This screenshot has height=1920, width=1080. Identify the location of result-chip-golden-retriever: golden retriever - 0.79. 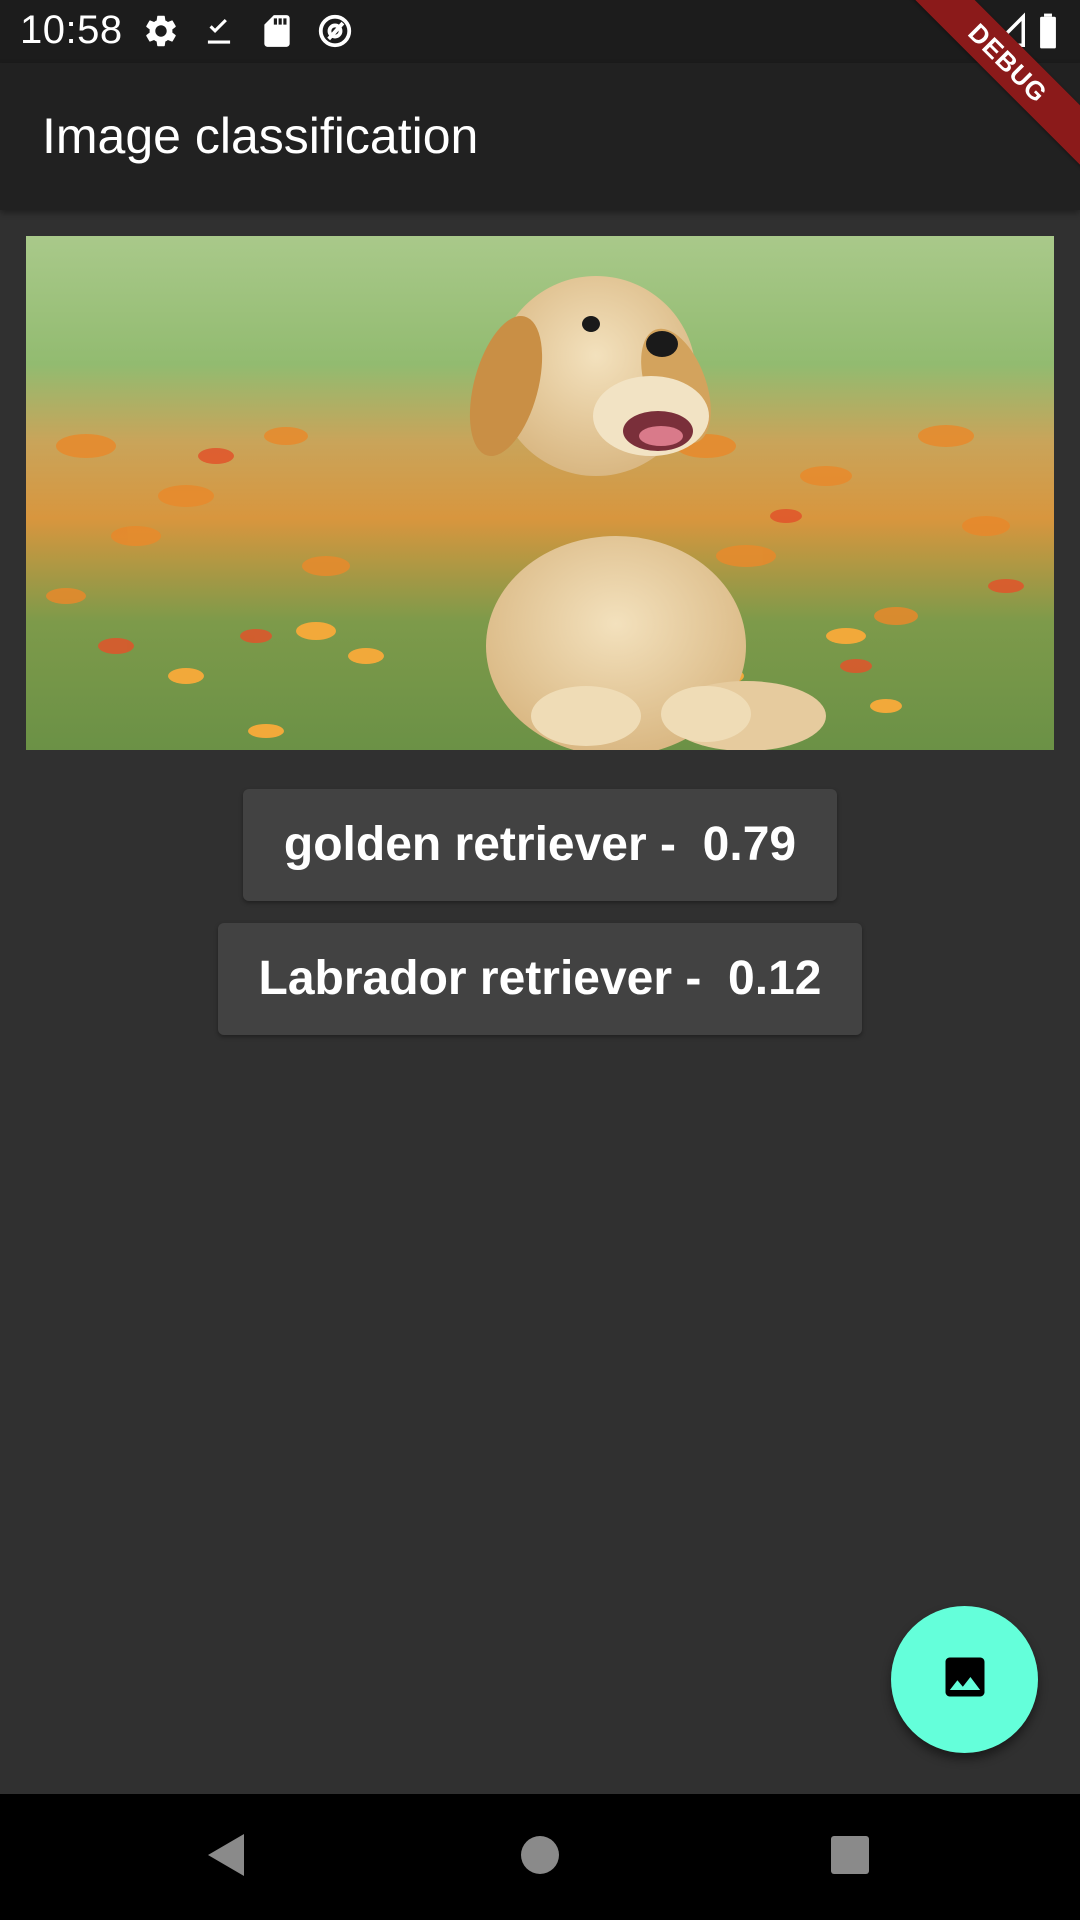
(540, 845).